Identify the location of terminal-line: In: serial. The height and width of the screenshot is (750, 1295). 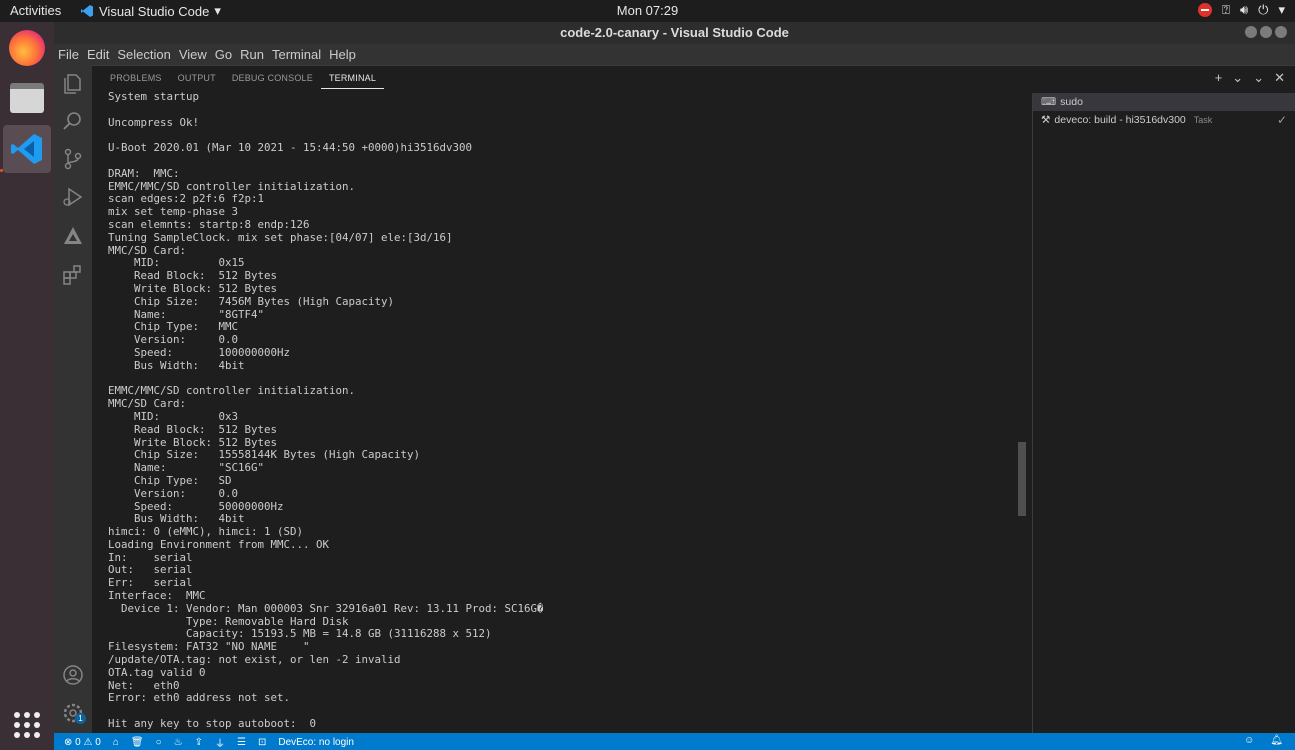
(150, 557).